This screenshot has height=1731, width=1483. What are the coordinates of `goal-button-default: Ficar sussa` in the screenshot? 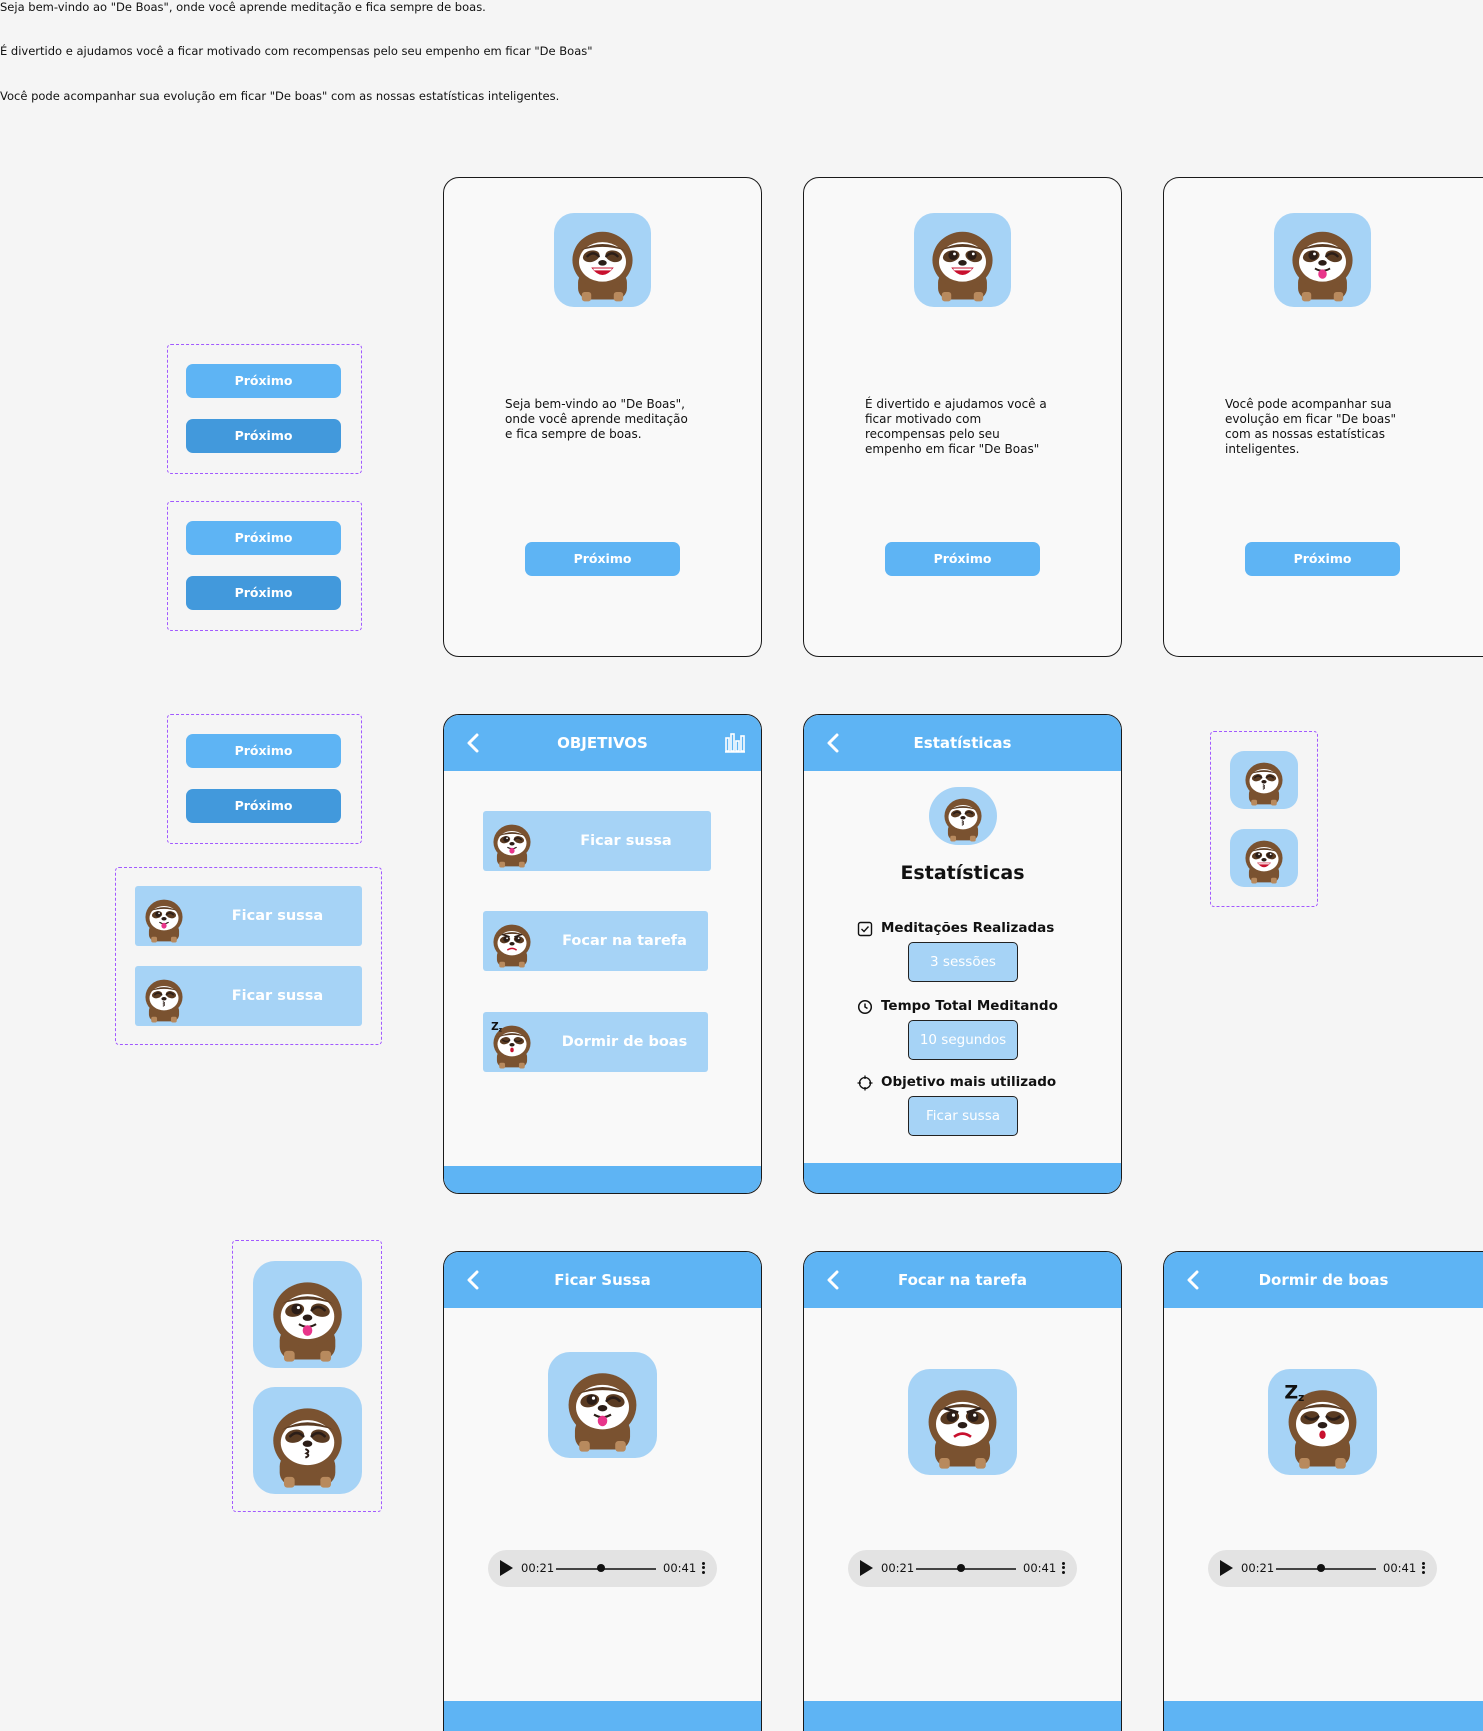 It's located at (248, 916).